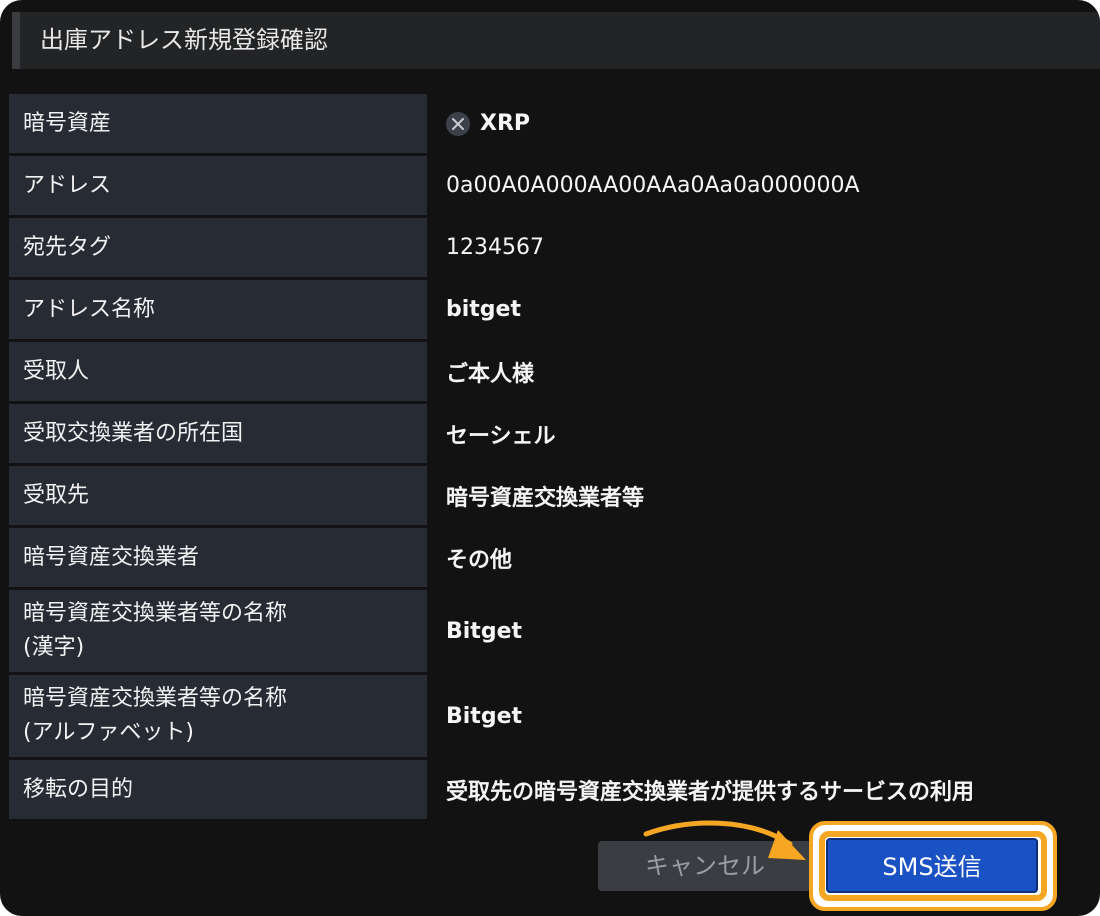 Image resolution: width=1100 pixels, height=916 pixels. I want to click on row-label: 暗号資産, so click(218, 123).